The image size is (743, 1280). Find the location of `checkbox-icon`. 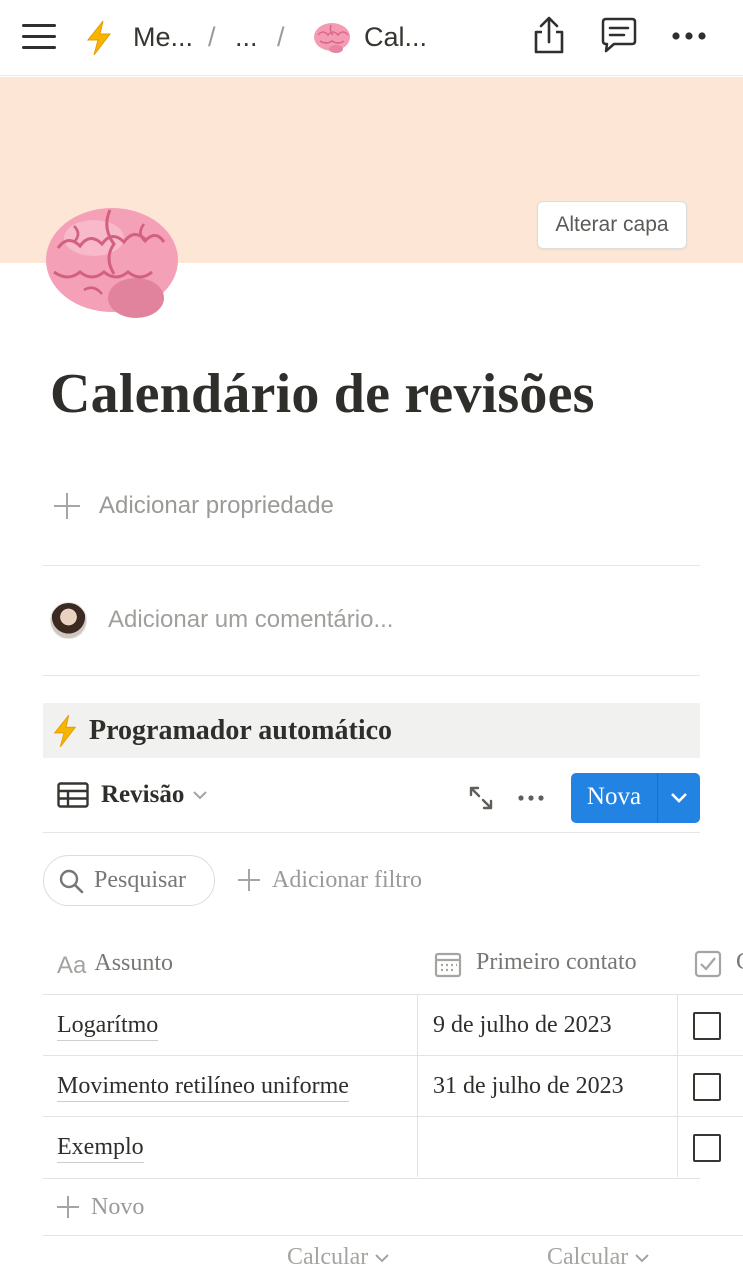

checkbox-icon is located at coordinates (708, 964).